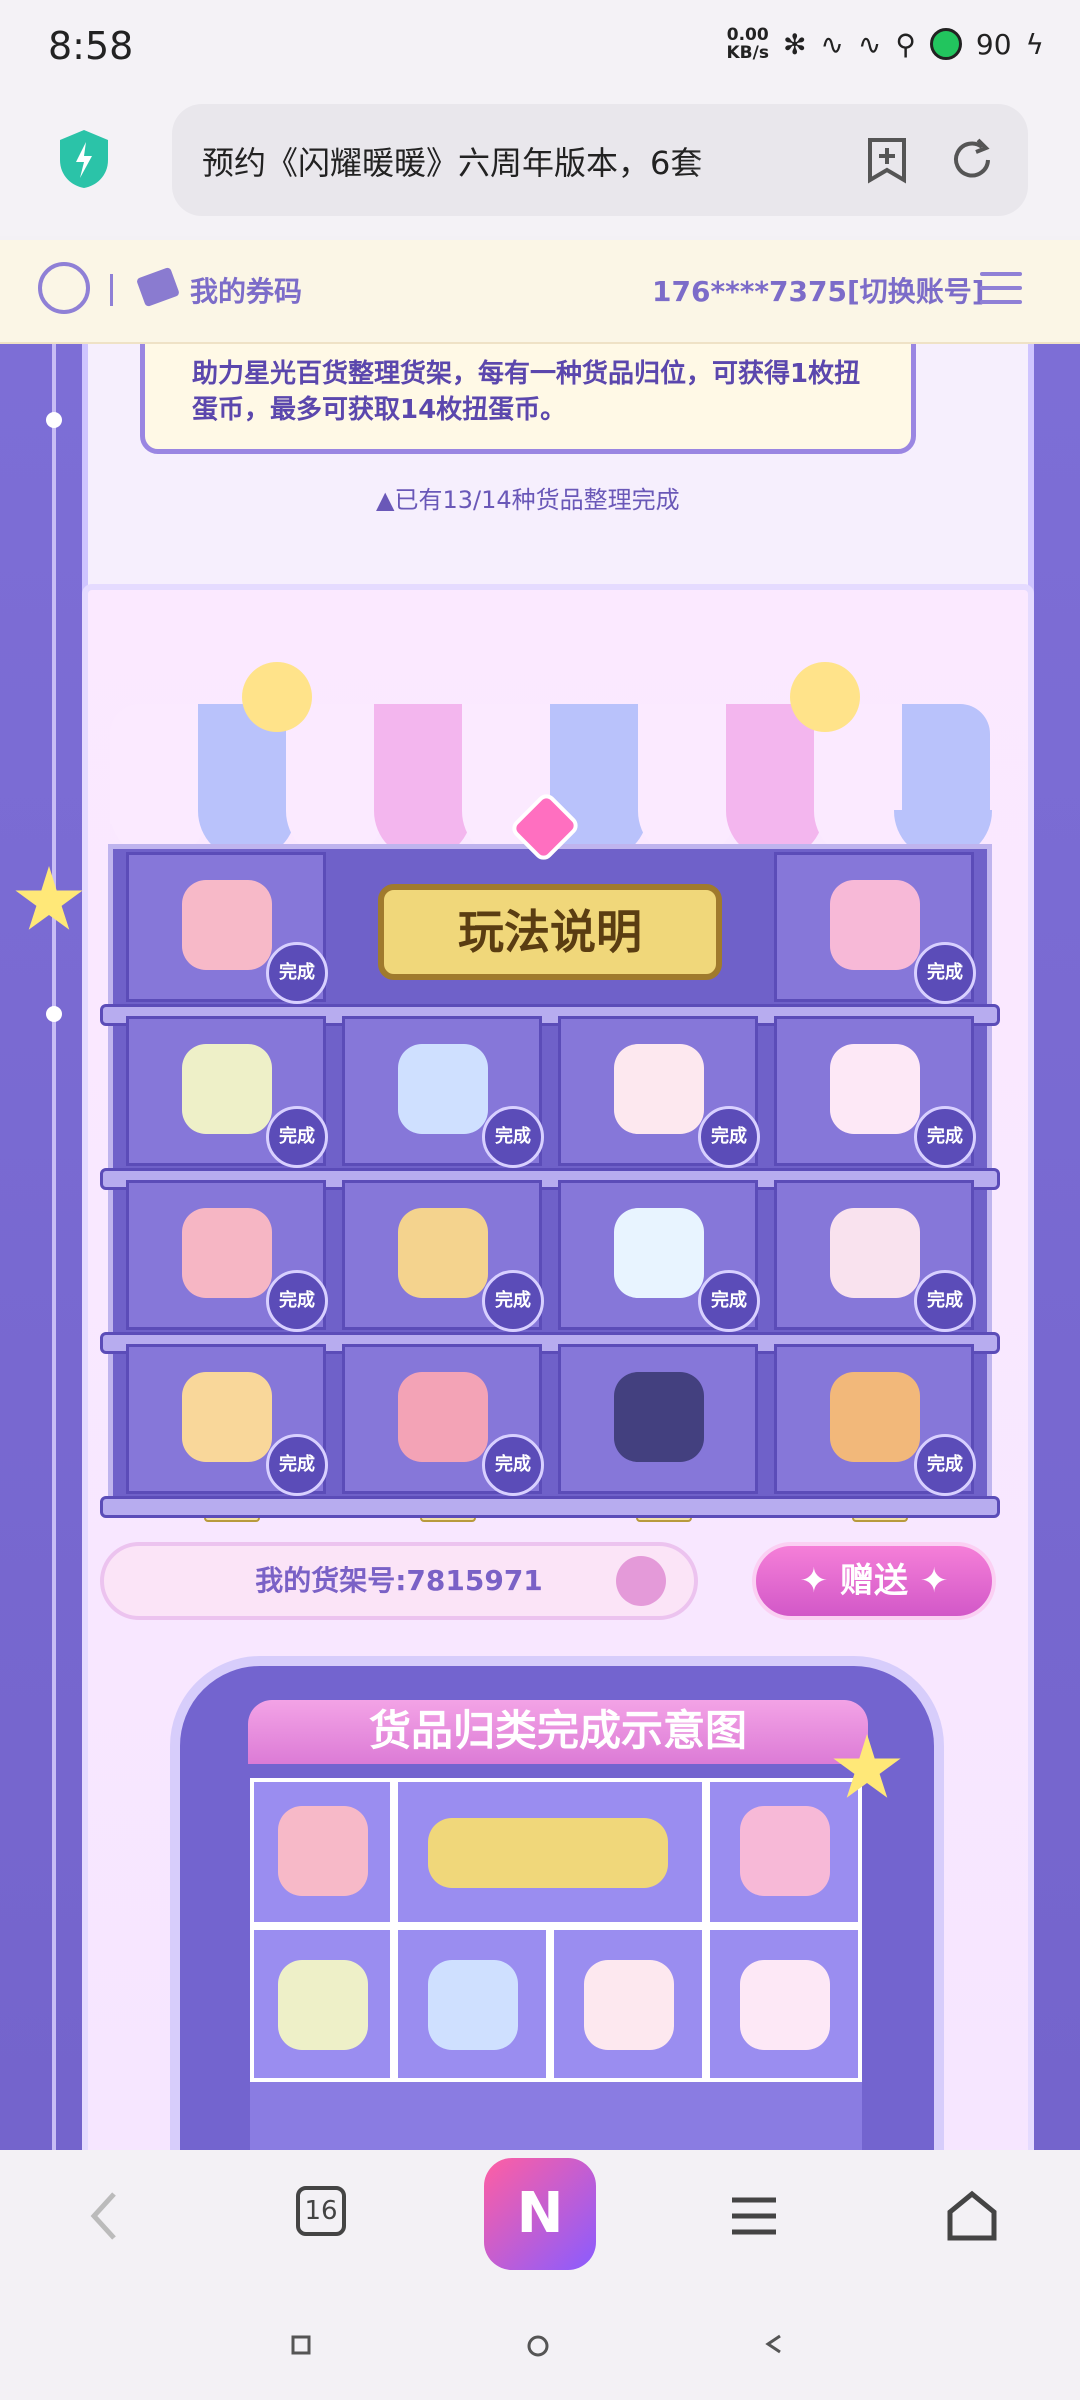 The image size is (1080, 2400). I want to click on site-header: 我的券码 176****7375[切换账号], so click(540, 292).